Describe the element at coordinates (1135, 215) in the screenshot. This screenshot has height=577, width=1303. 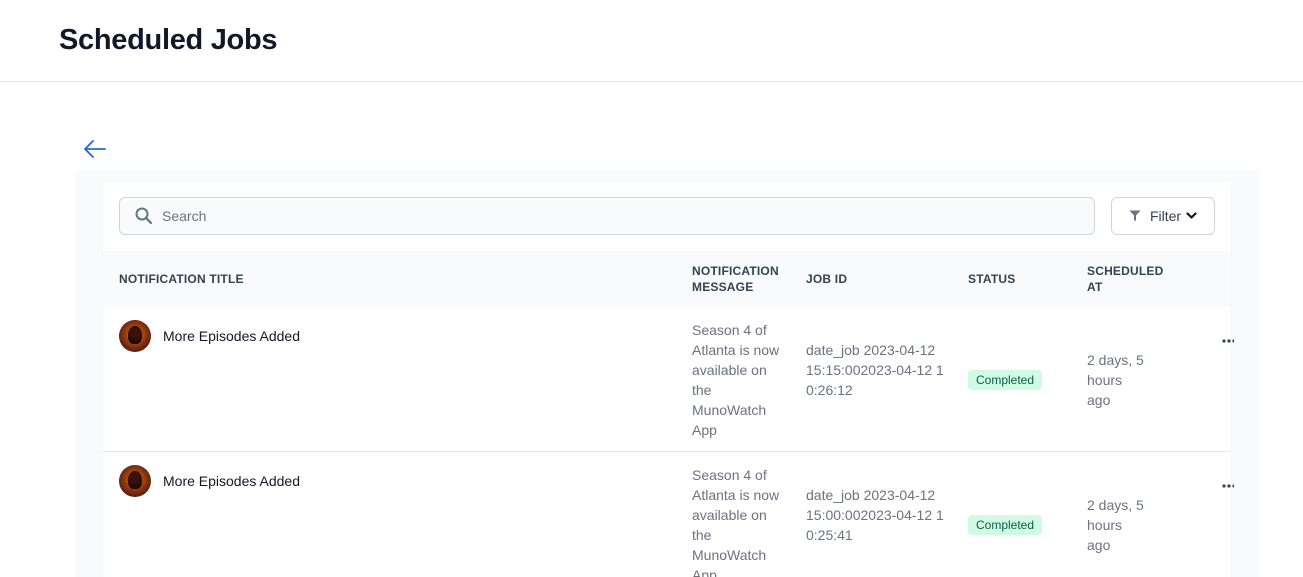
I see `funnel-icon` at that location.